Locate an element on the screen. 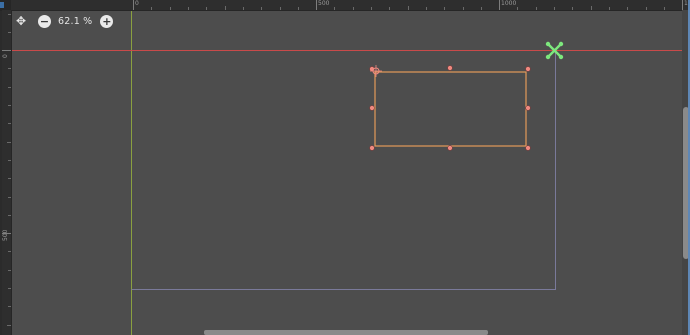 Image resolution: width=690 pixels, height=335 pixels. ruler-label-1000: 1000 is located at coordinates (509, 3).